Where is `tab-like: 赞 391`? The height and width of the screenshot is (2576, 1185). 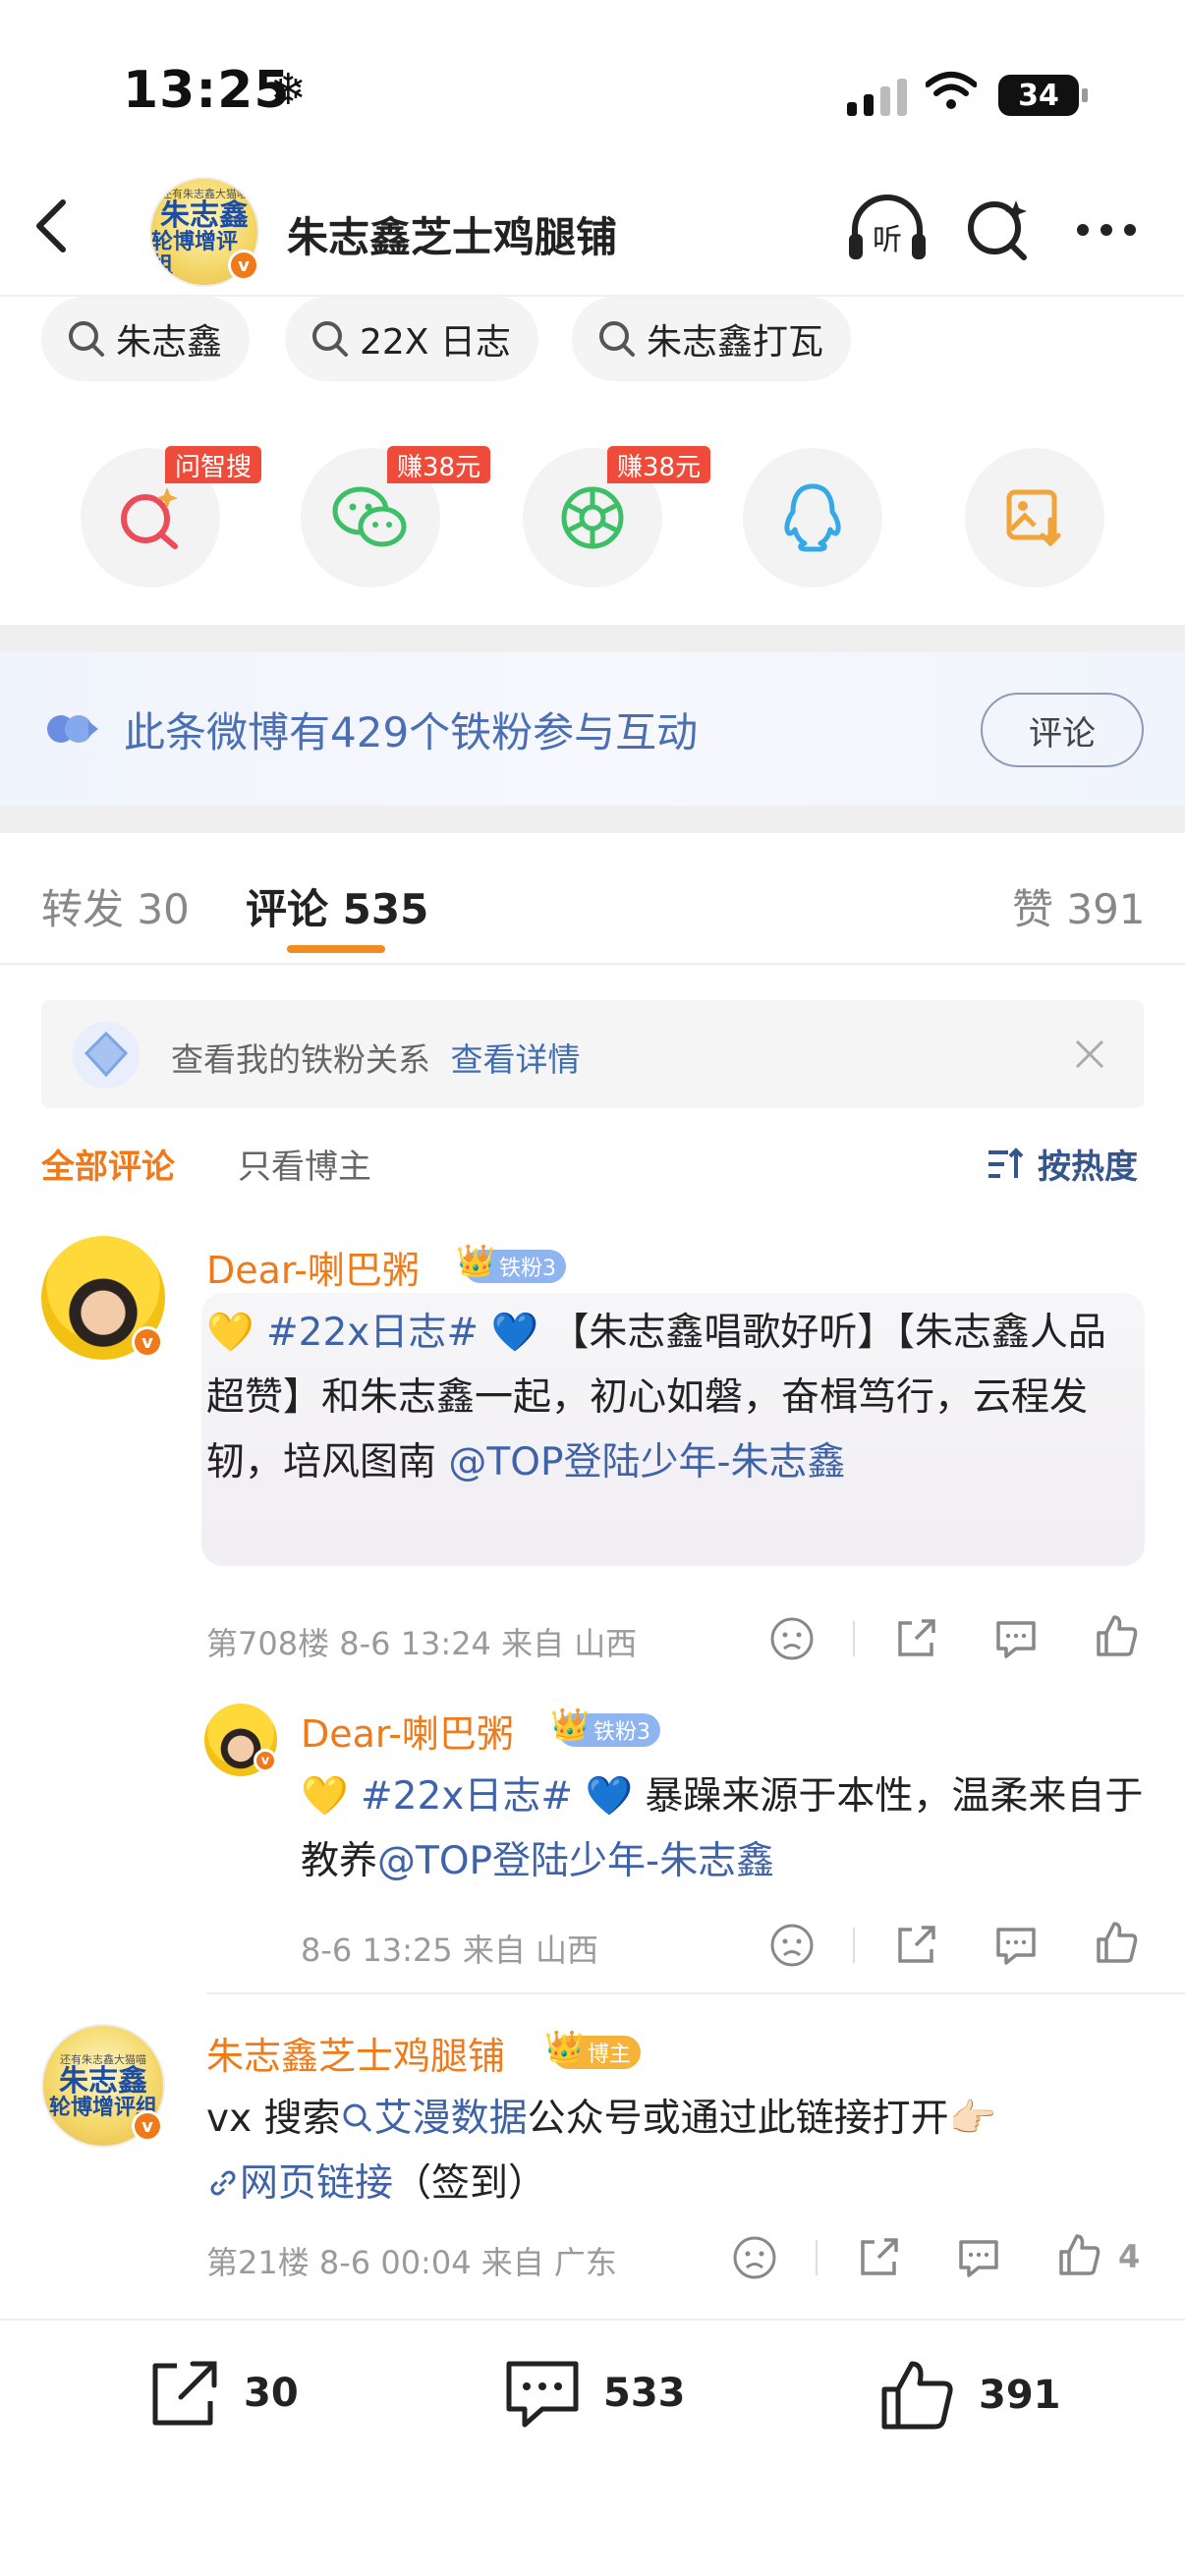 tab-like: 赞 391 is located at coordinates (1079, 906).